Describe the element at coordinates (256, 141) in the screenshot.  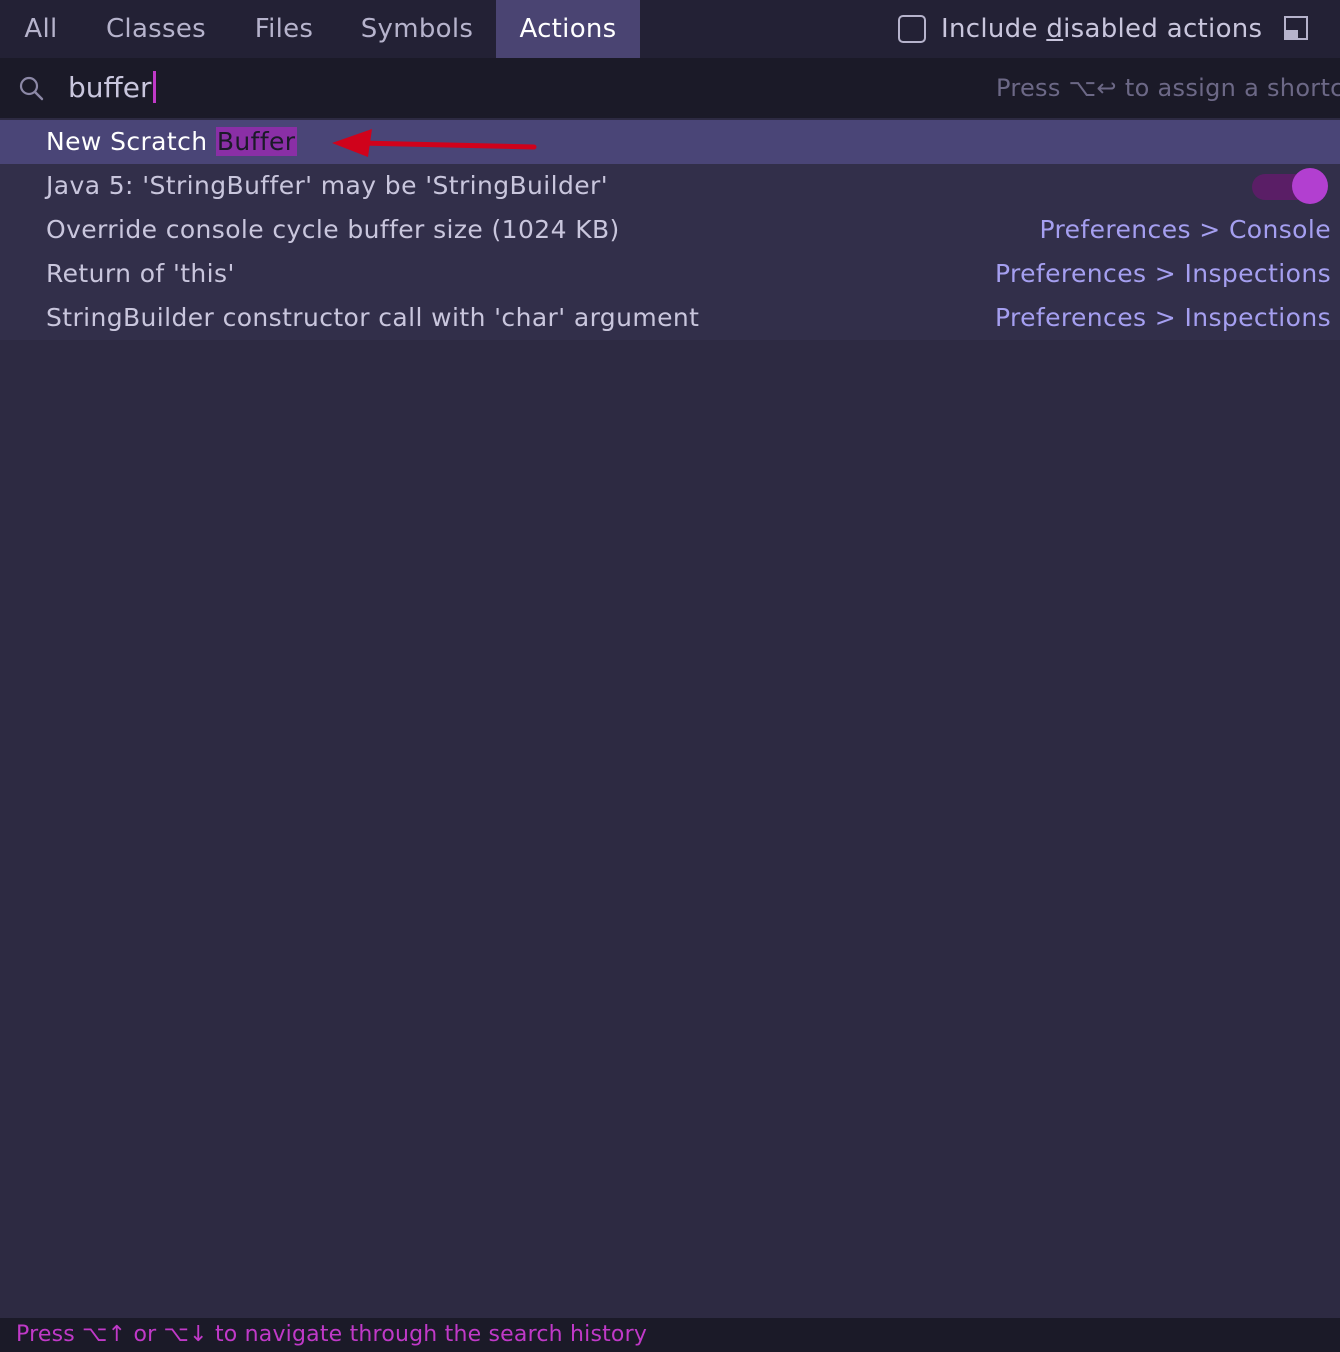
I see `match-highlight: Buffer` at that location.